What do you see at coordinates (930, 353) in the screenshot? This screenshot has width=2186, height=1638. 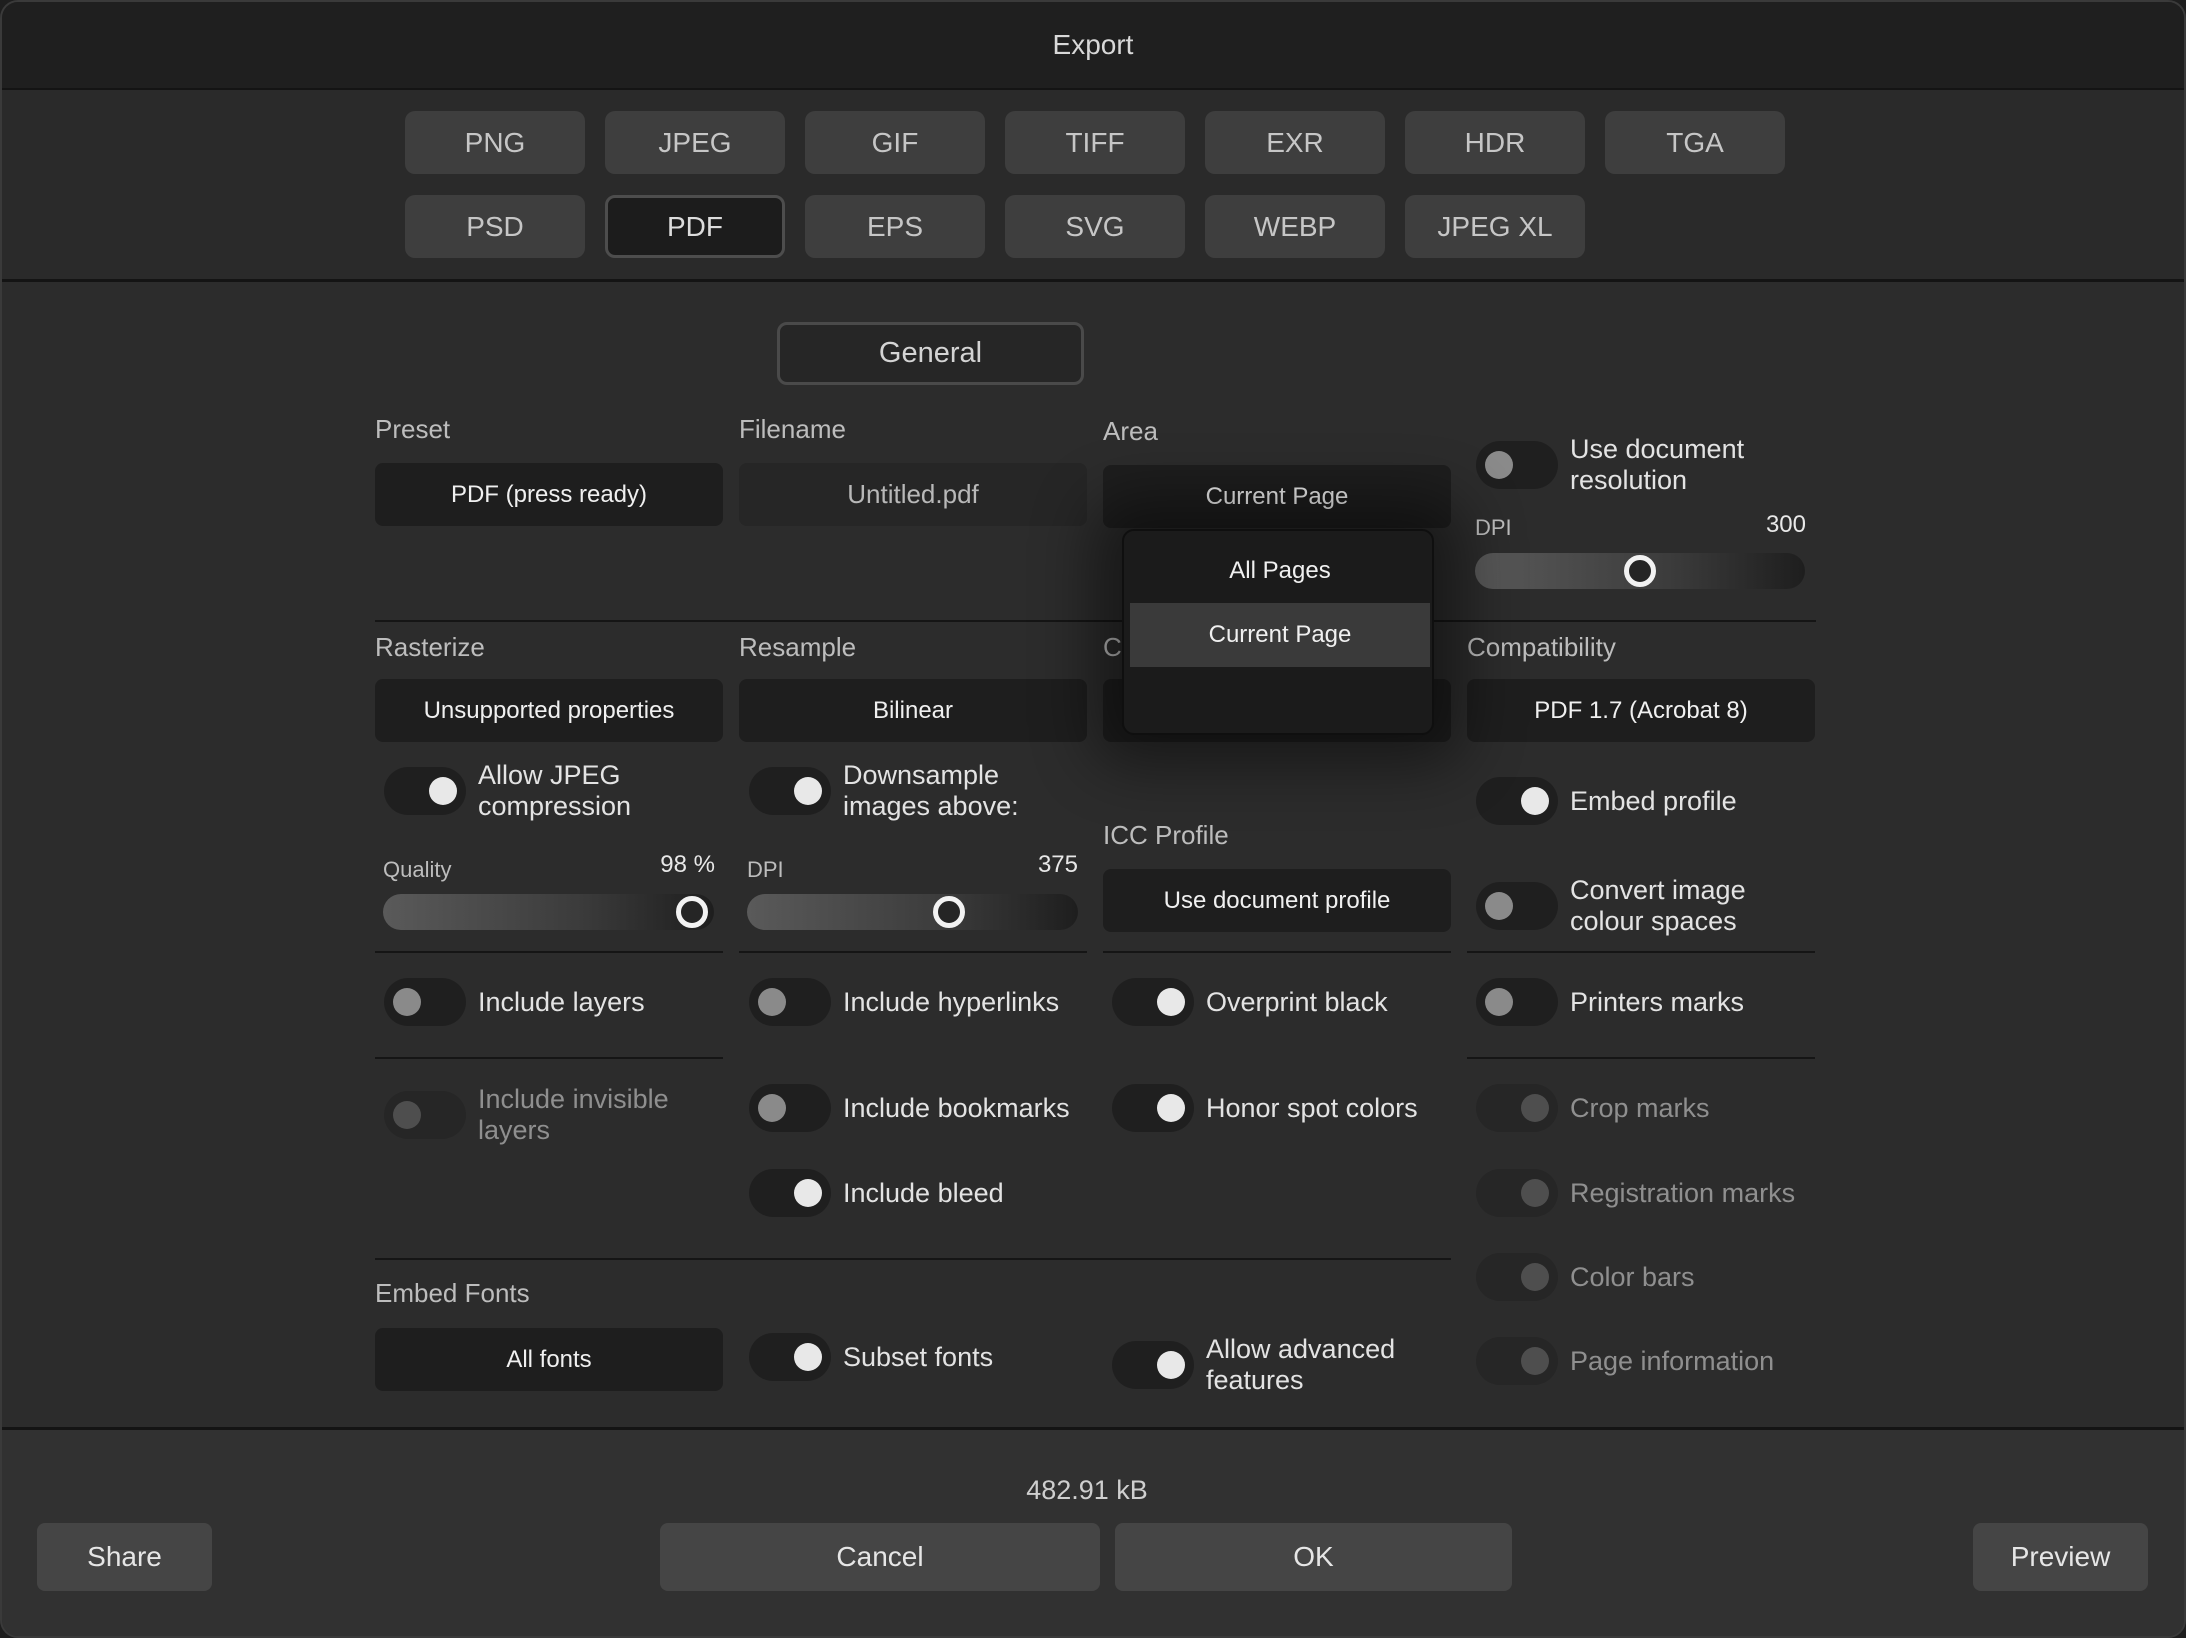 I see `section-general-button: General` at bounding box center [930, 353].